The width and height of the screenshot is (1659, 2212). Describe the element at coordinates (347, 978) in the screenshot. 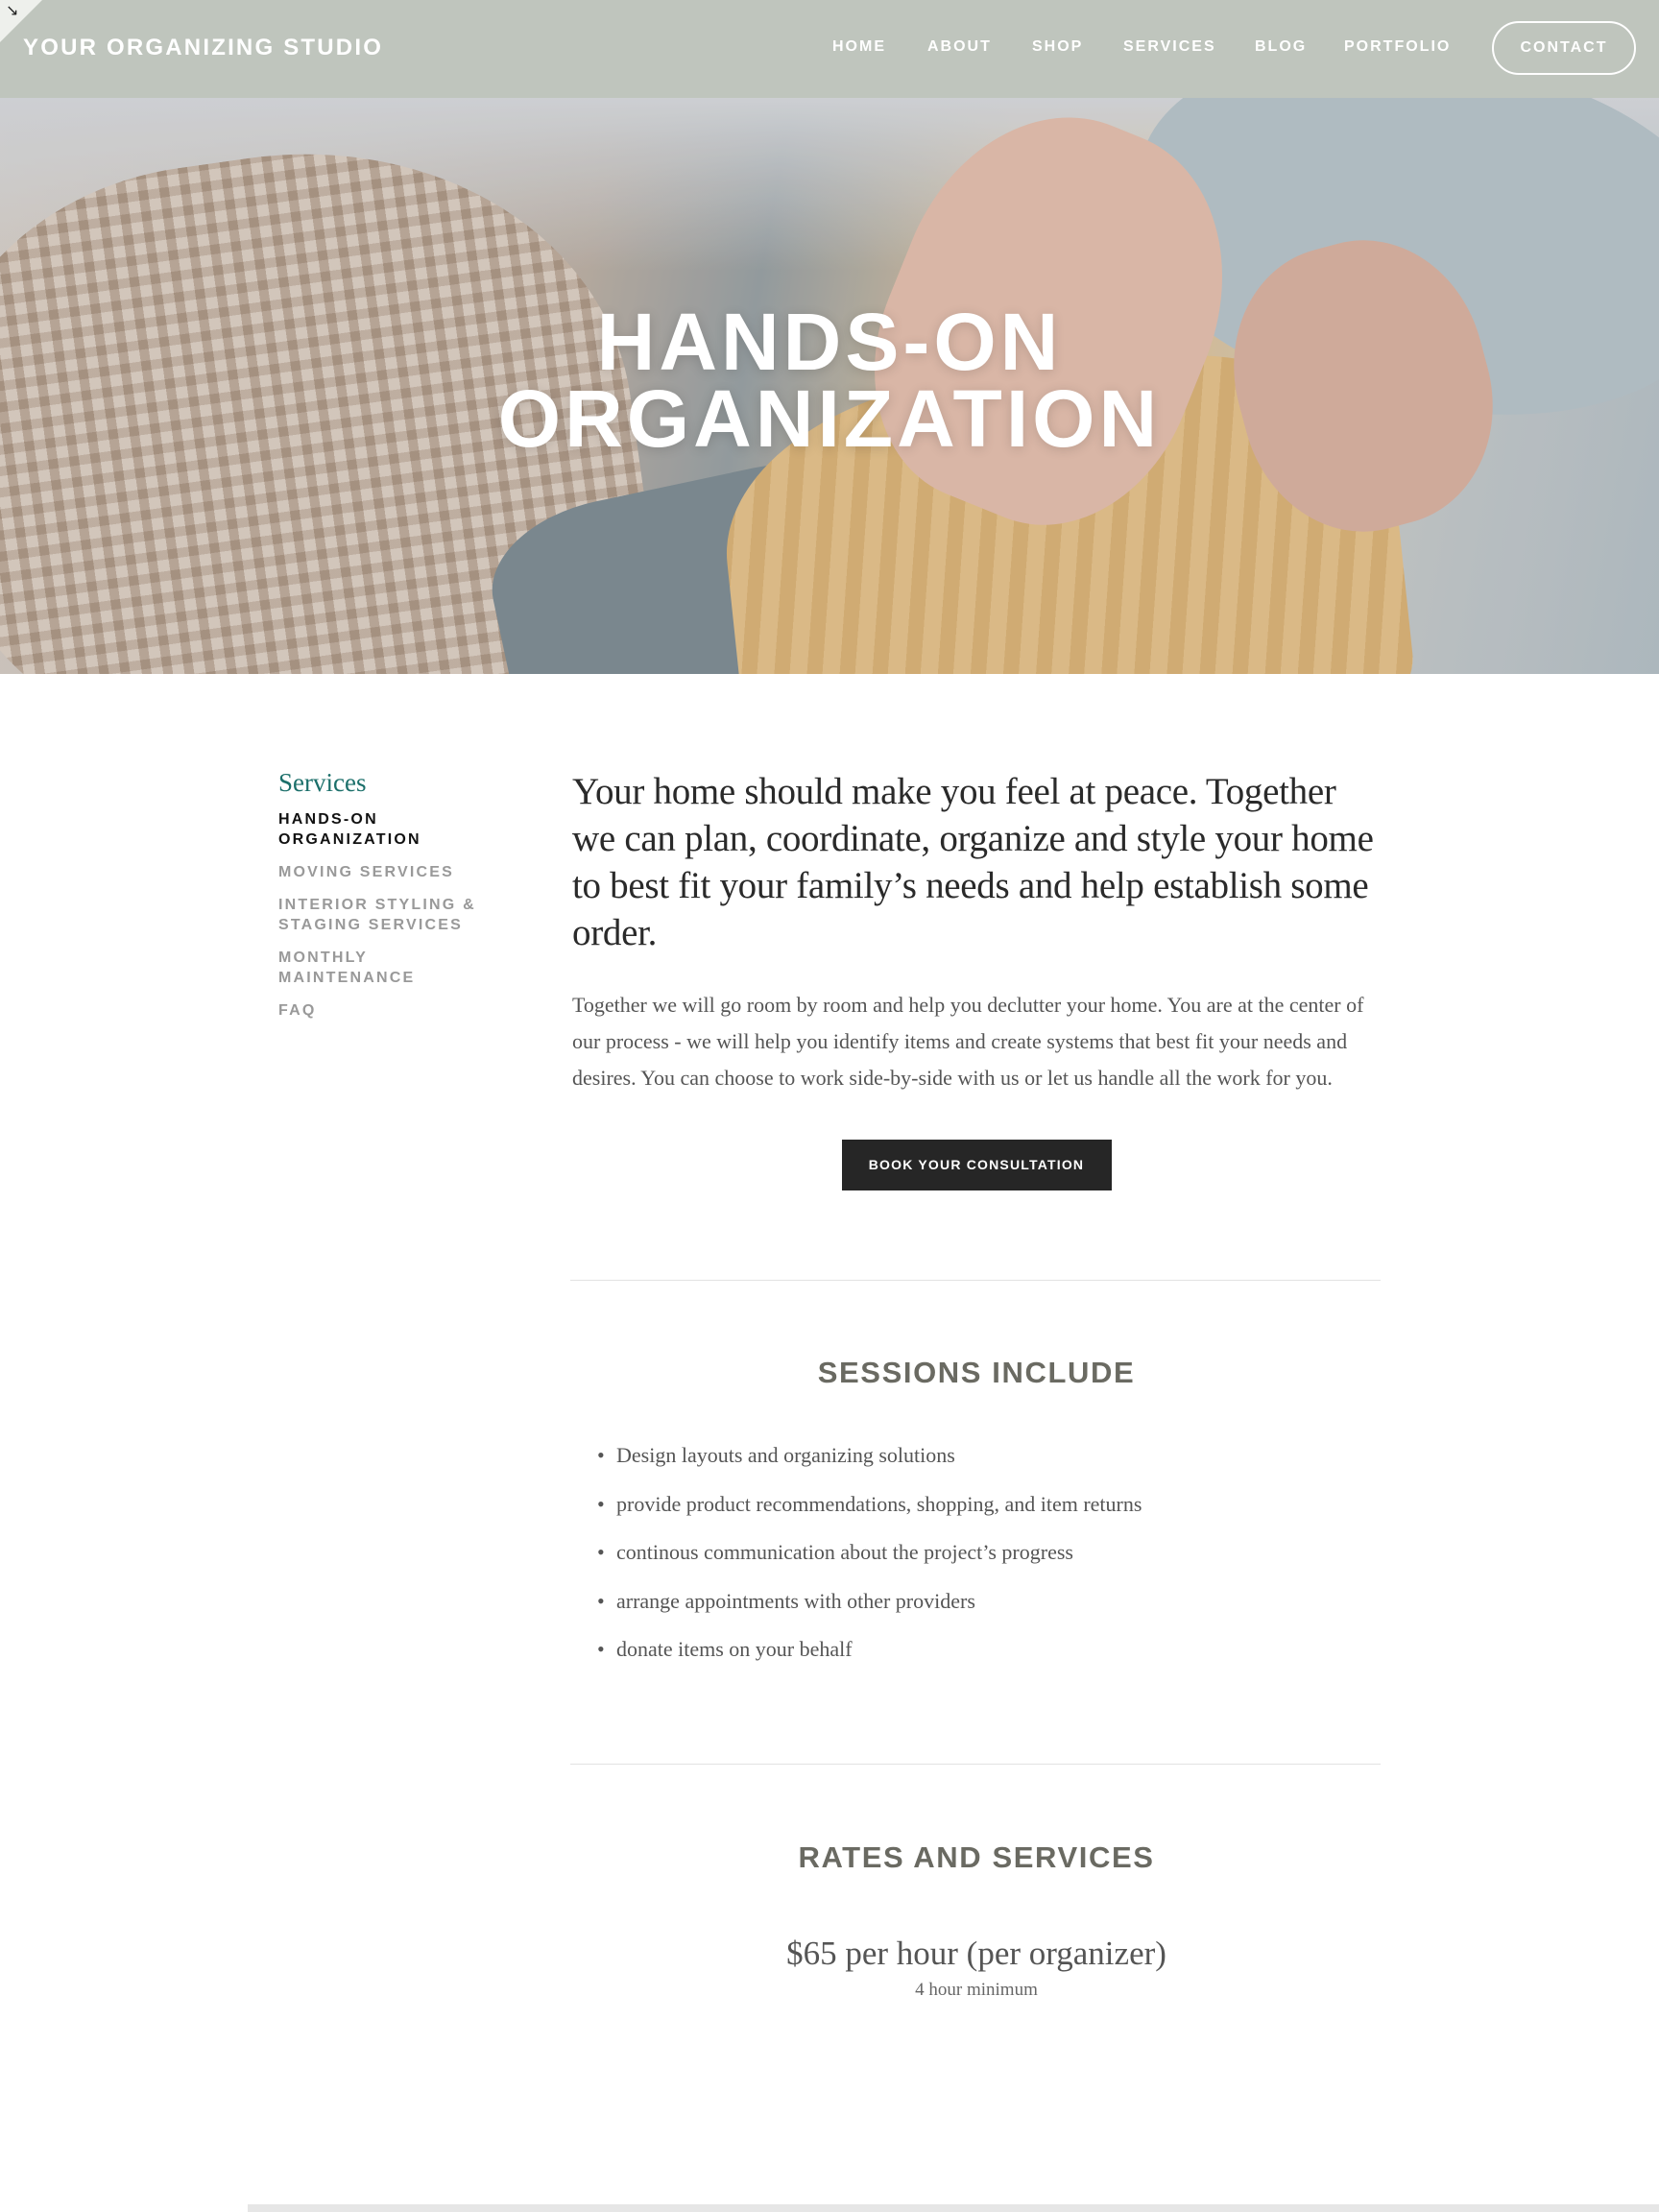

I see `sidebar-item-label: MAINTENANCE` at that location.